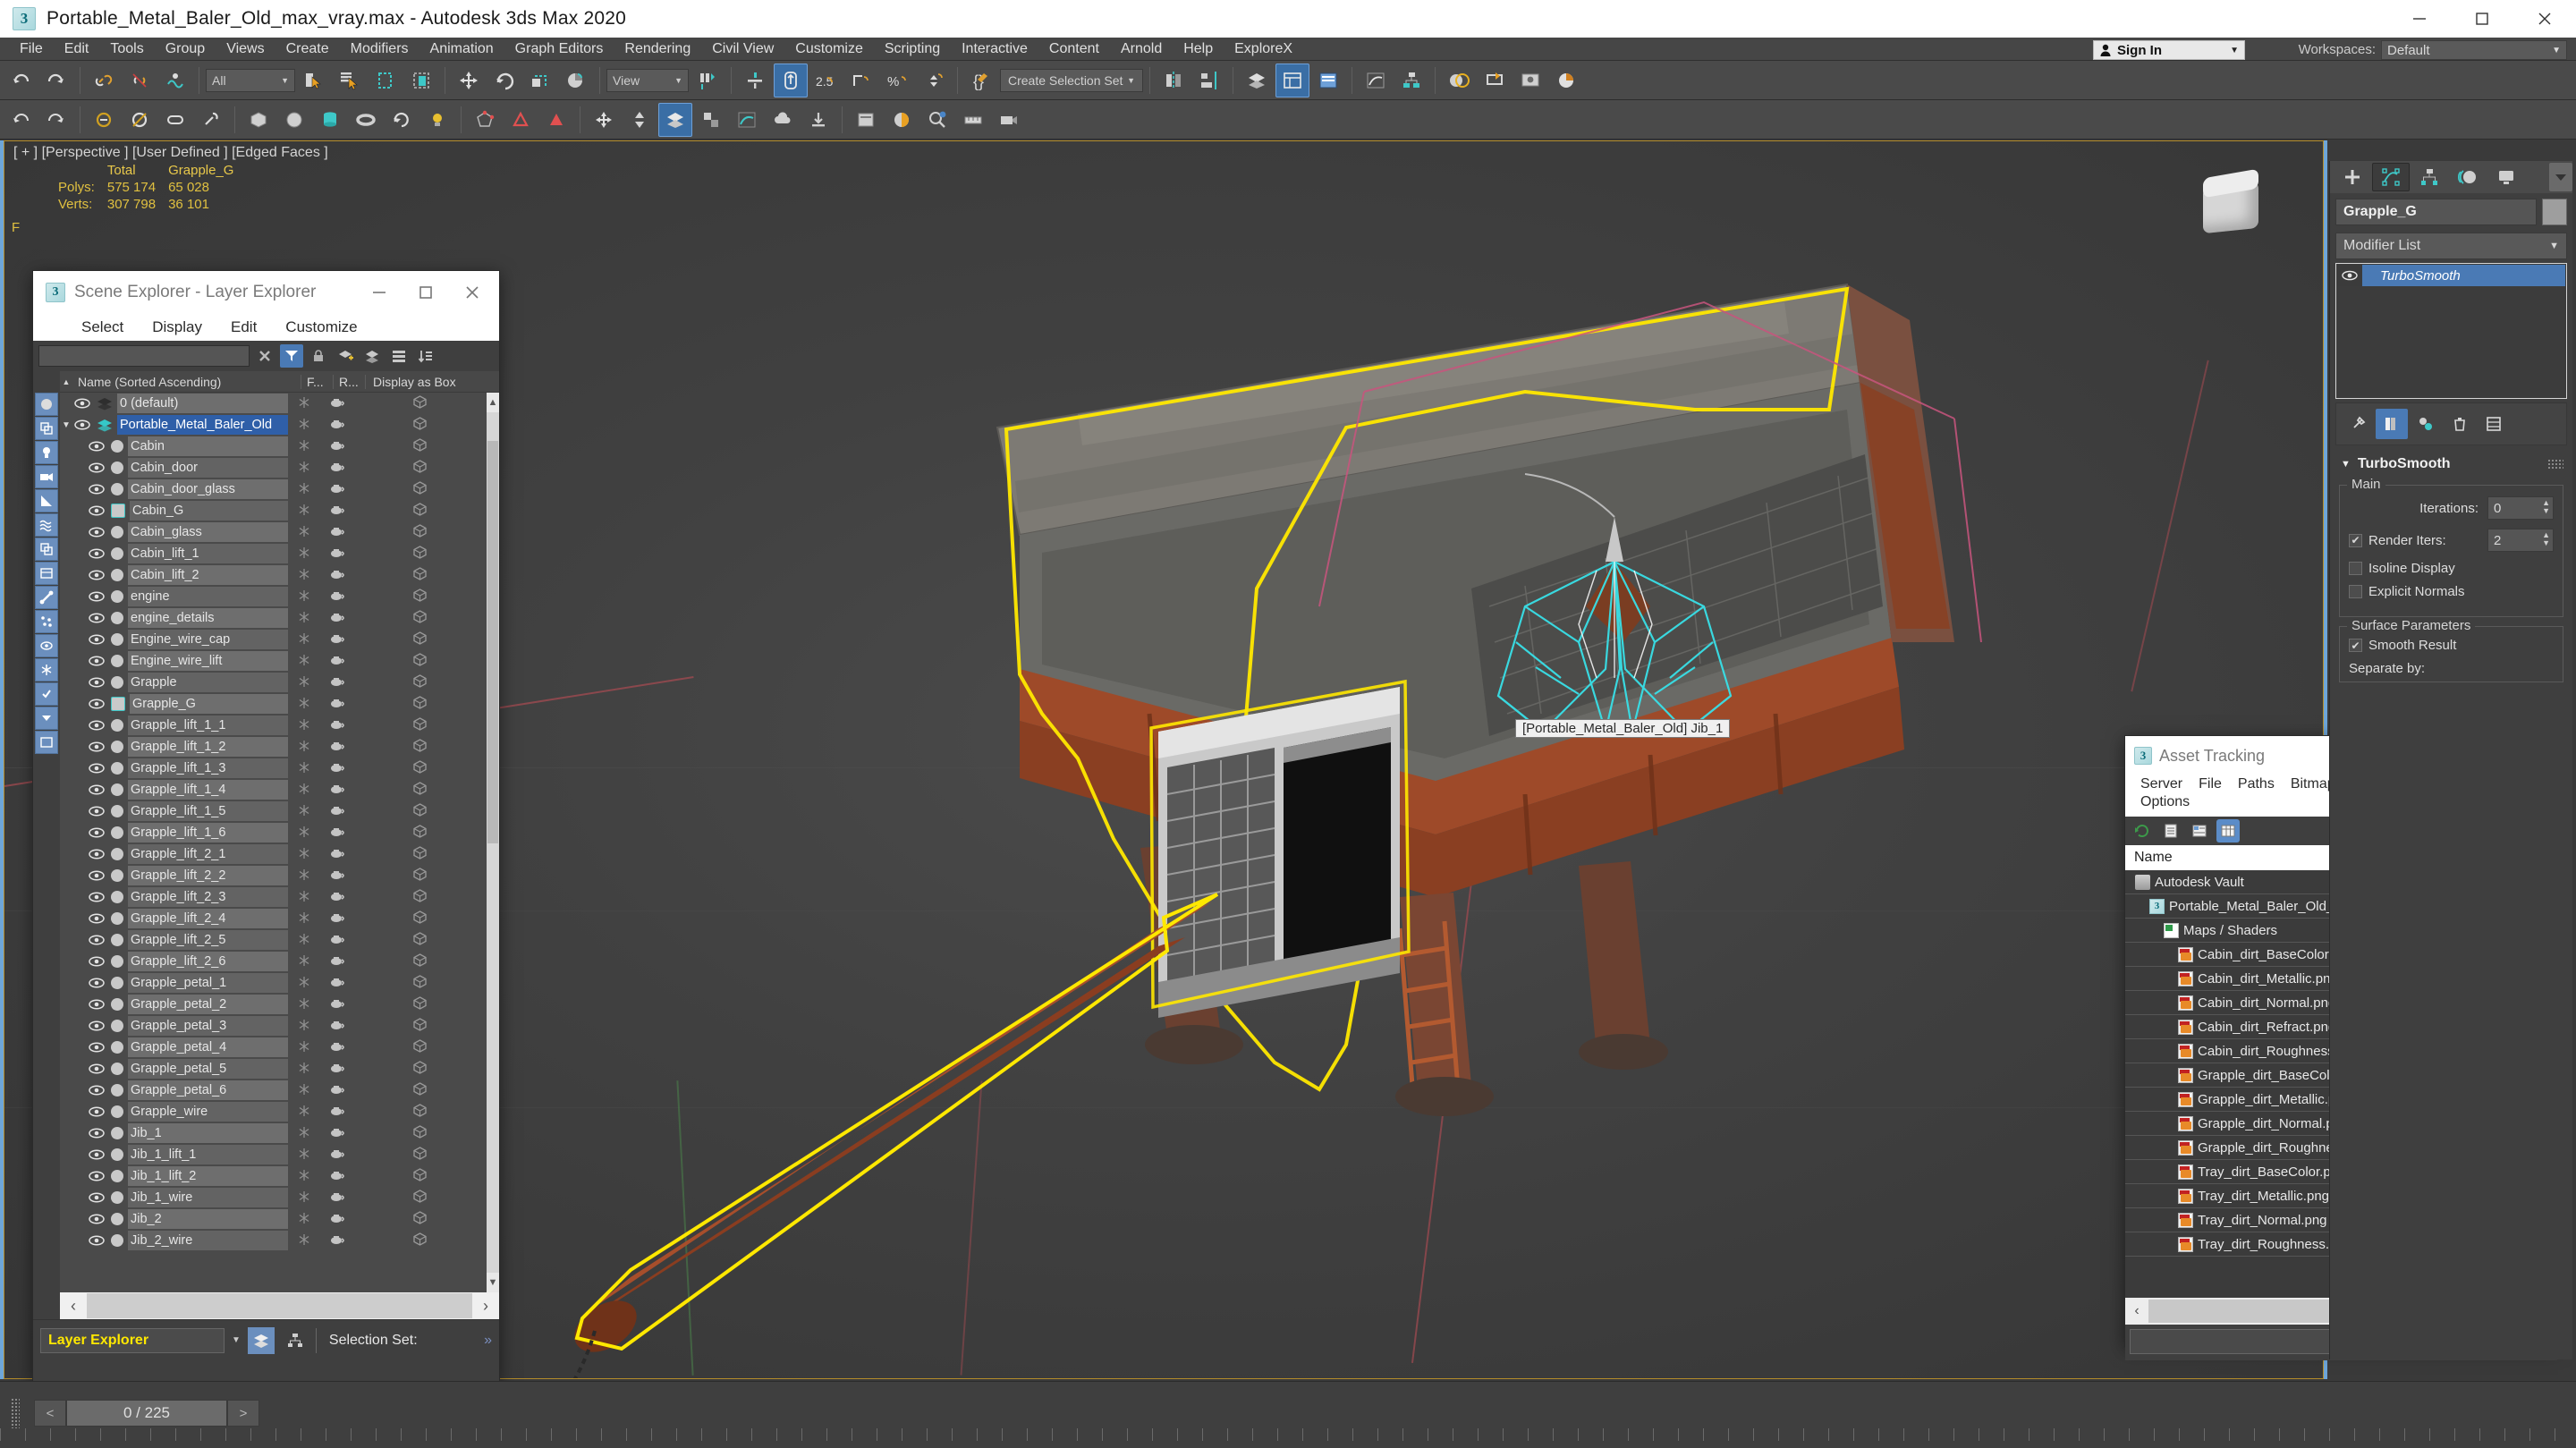  Describe the element at coordinates (102, 327) in the screenshot. I see `se-menu-select: Select` at that location.